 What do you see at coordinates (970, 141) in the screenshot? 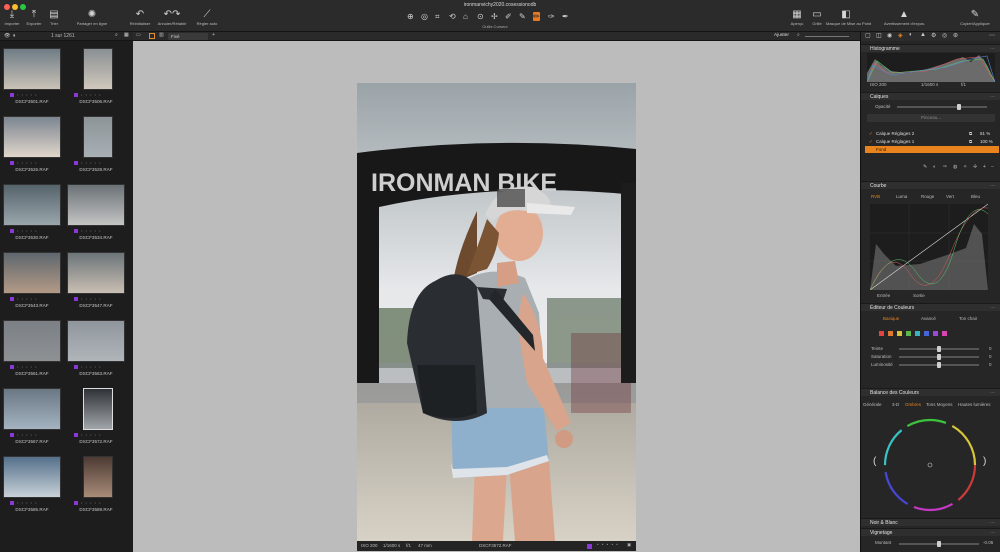
I see `layer-mask-icon: ⧉` at bounding box center [970, 141].